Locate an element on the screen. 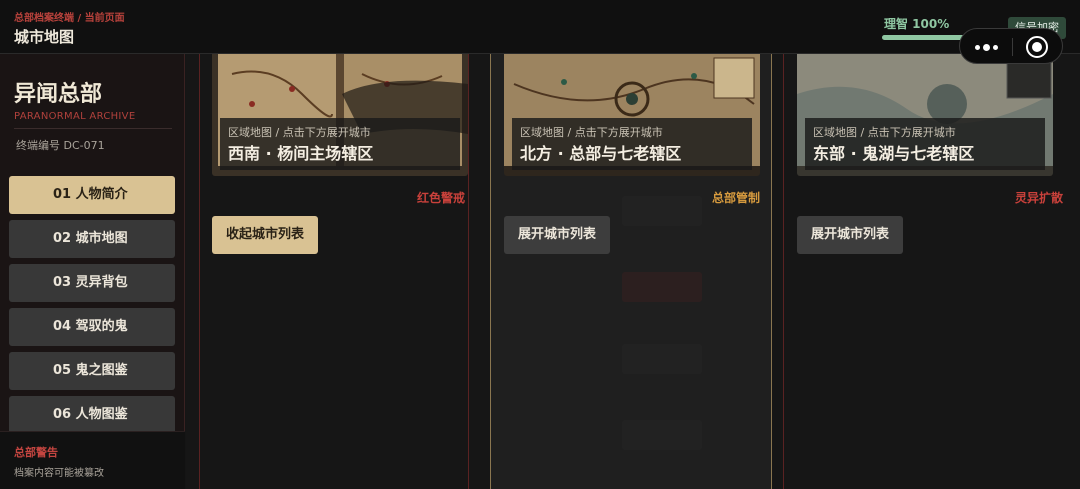 The height and width of the screenshot is (489, 1080). close-icon is located at coordinates (1037, 47).